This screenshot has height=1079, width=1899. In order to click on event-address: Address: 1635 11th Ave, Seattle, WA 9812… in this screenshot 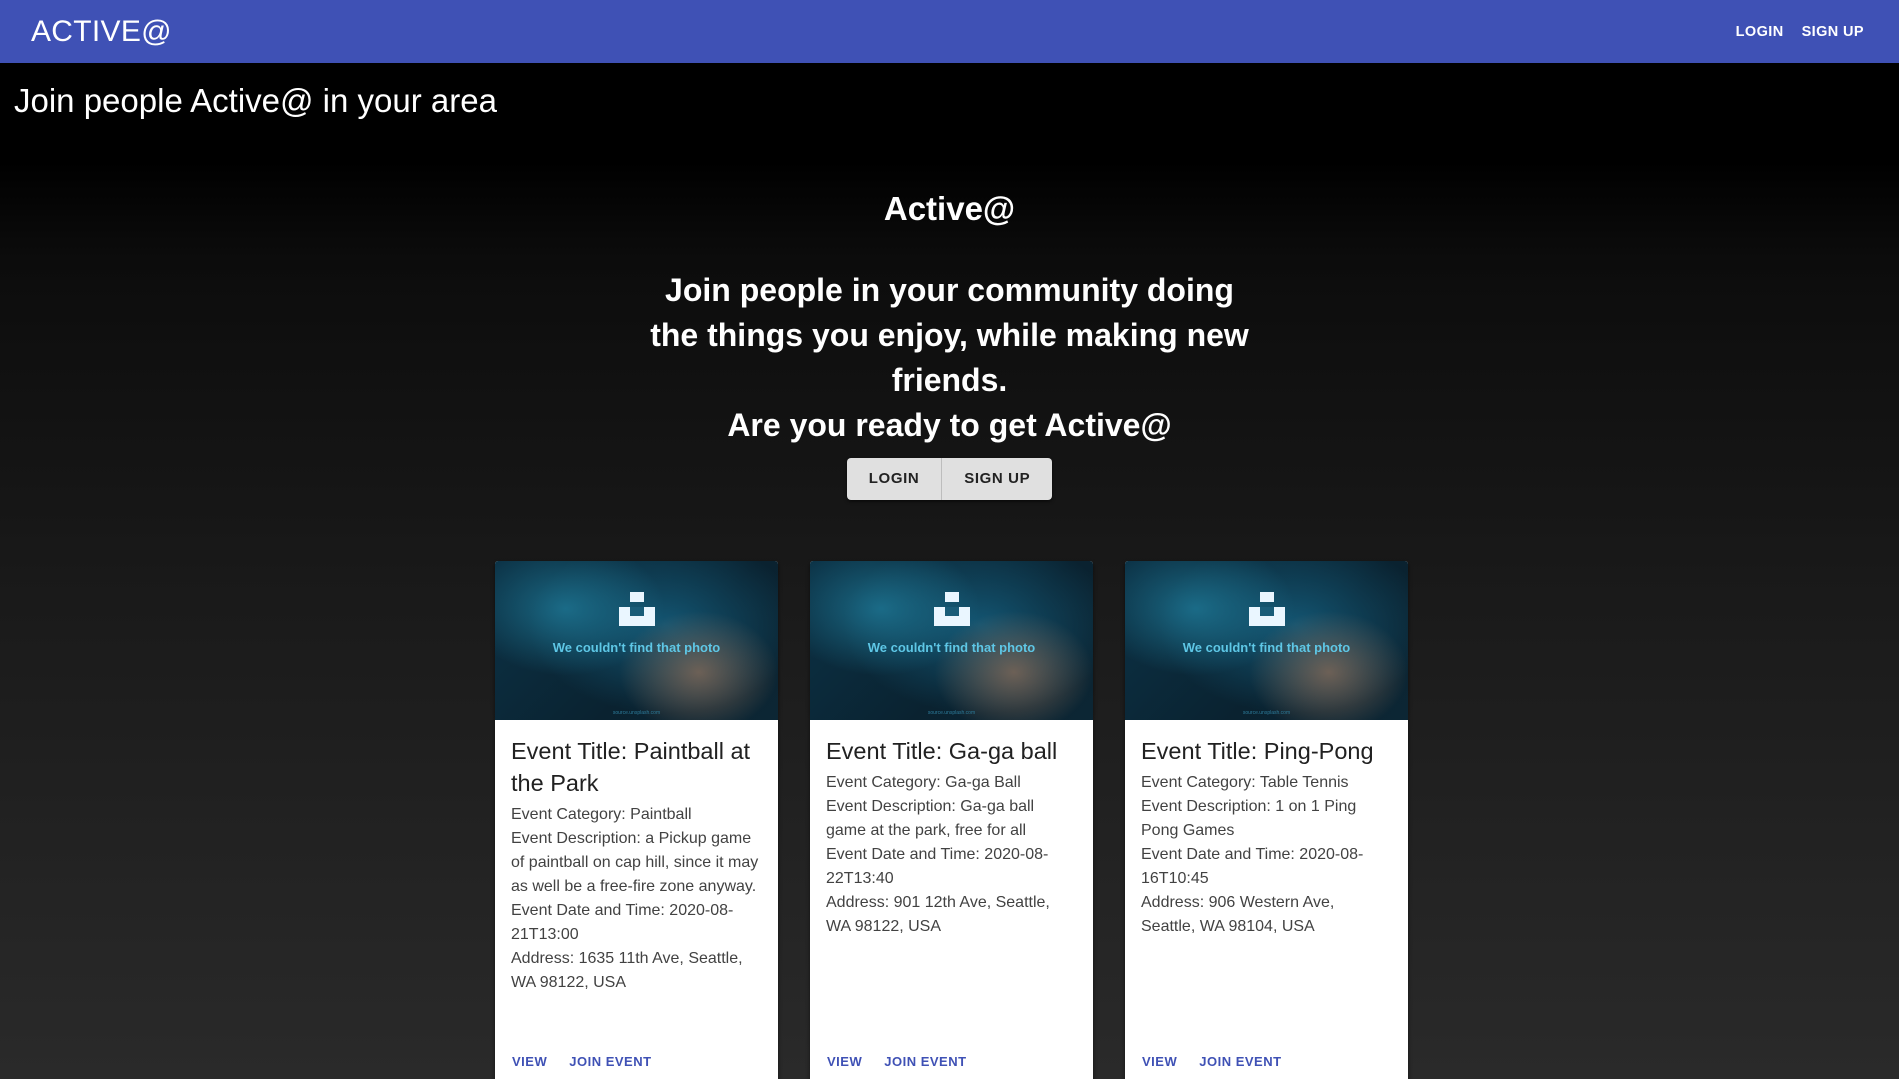, I will do `click(627, 970)`.